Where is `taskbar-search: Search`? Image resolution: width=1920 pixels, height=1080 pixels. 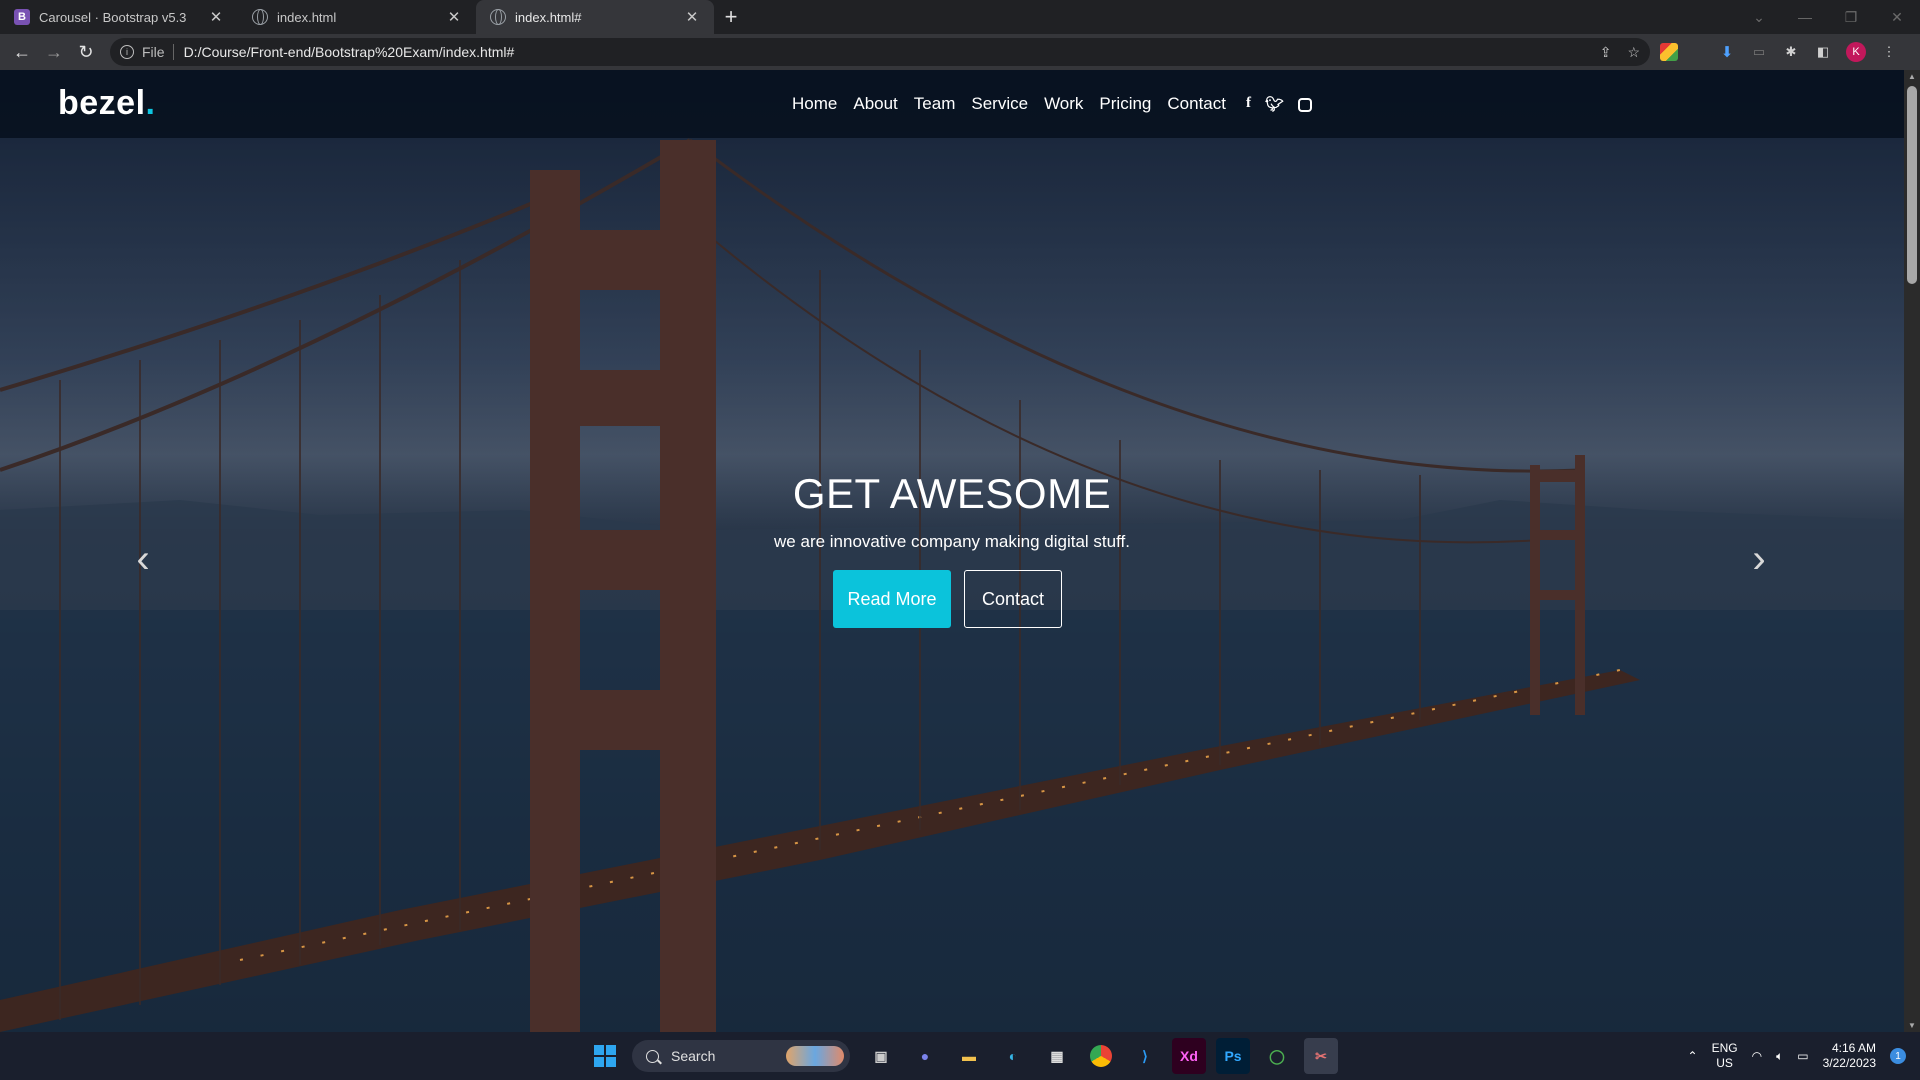
taskbar-search: Search is located at coordinates (741, 1056).